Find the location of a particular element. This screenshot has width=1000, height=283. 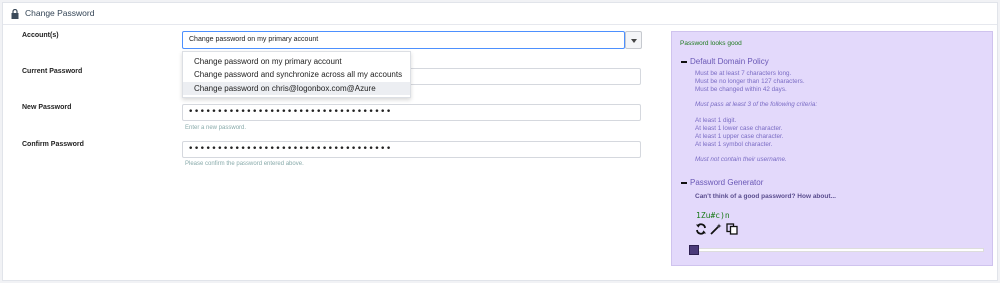

policy-line: Must be no longer than 127 characters. is located at coordinates (750, 81).